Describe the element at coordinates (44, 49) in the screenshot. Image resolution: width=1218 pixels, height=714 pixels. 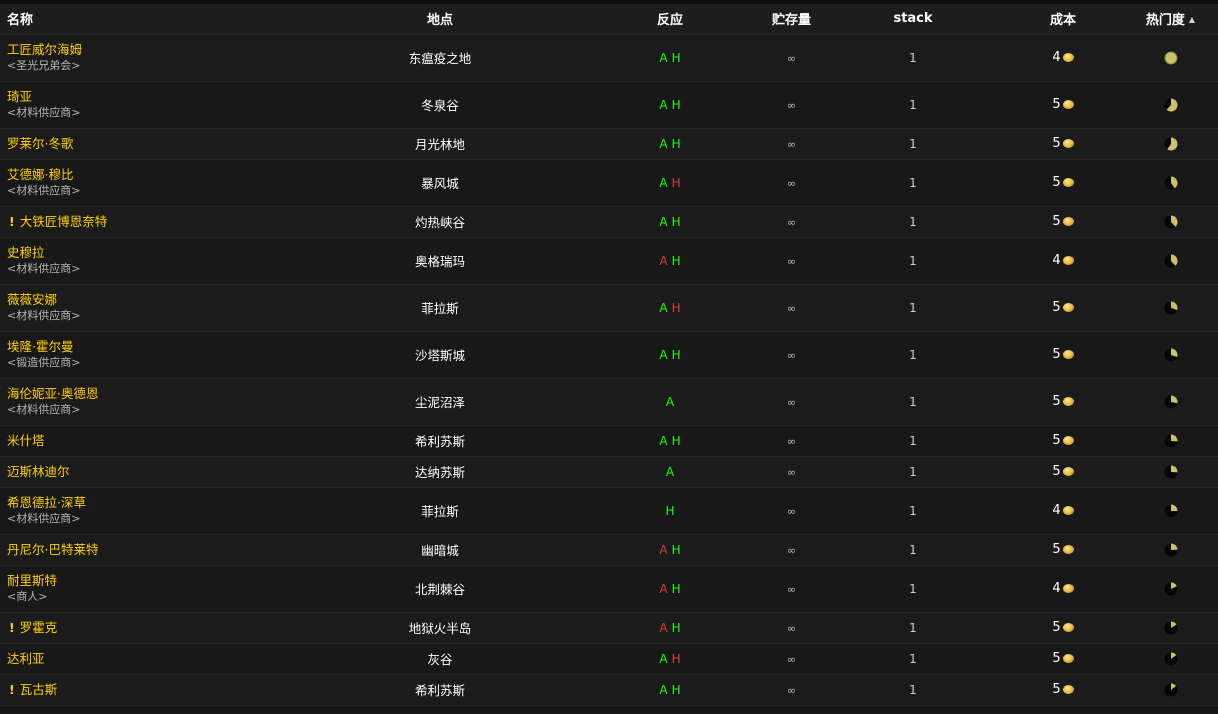
I see `npc-name-link: 工匠威尔海姆` at that location.